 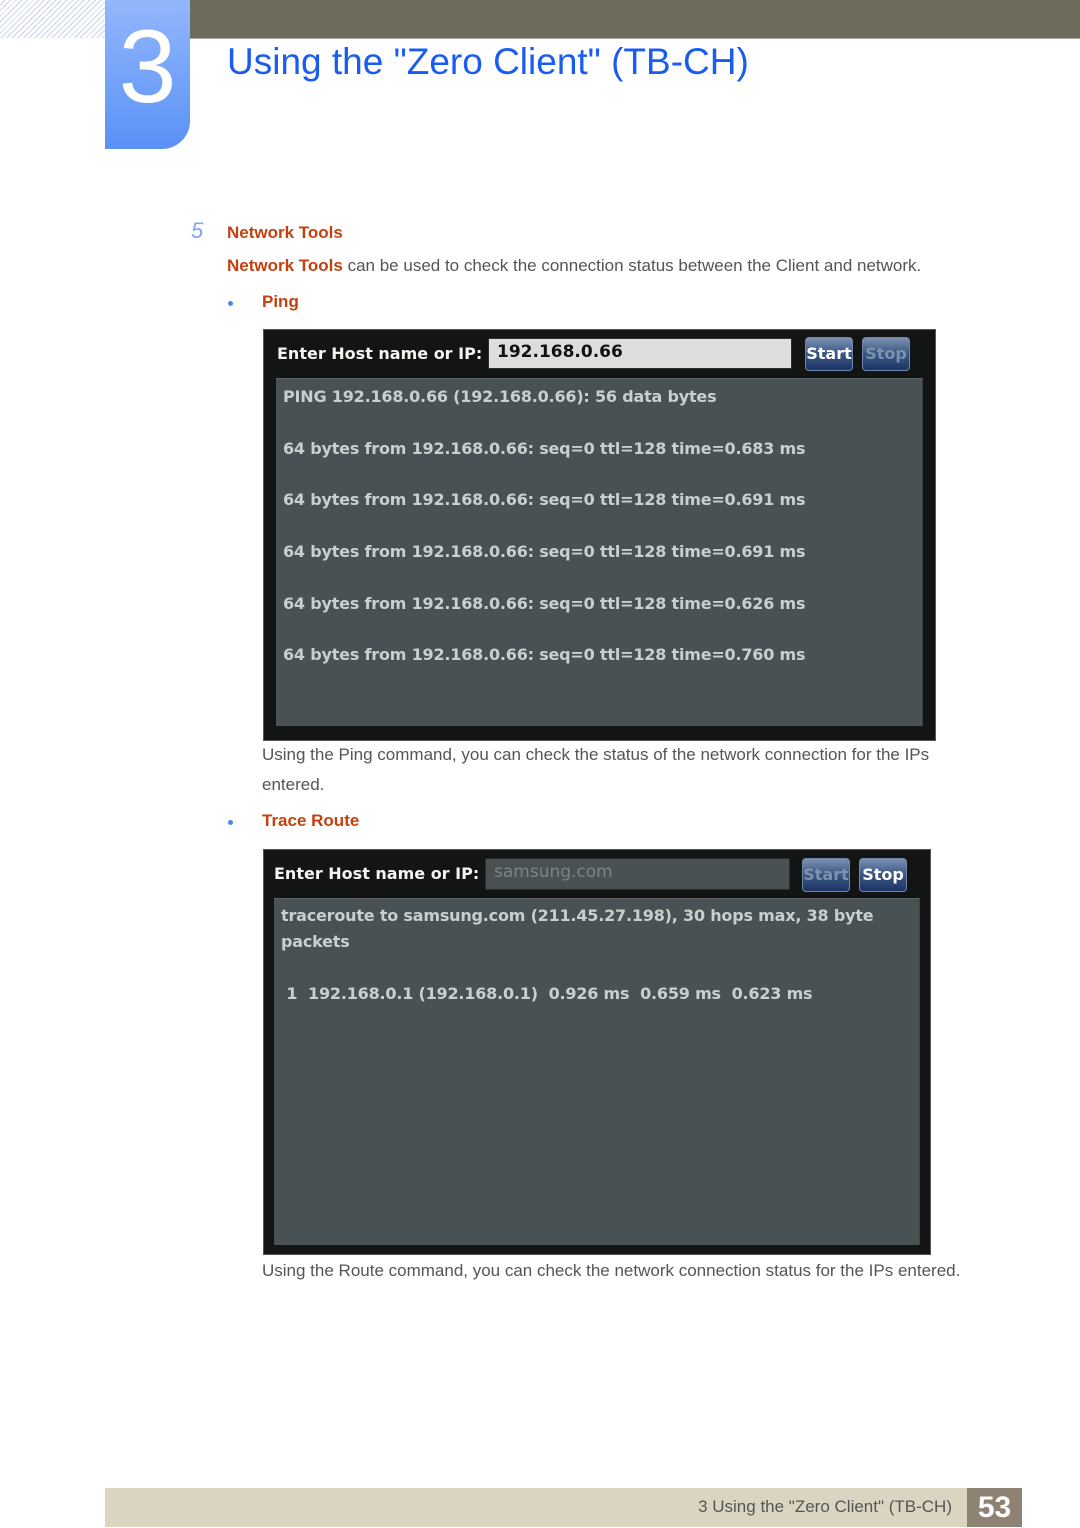 I want to click on traceroute-start-button: Start, so click(x=826, y=875).